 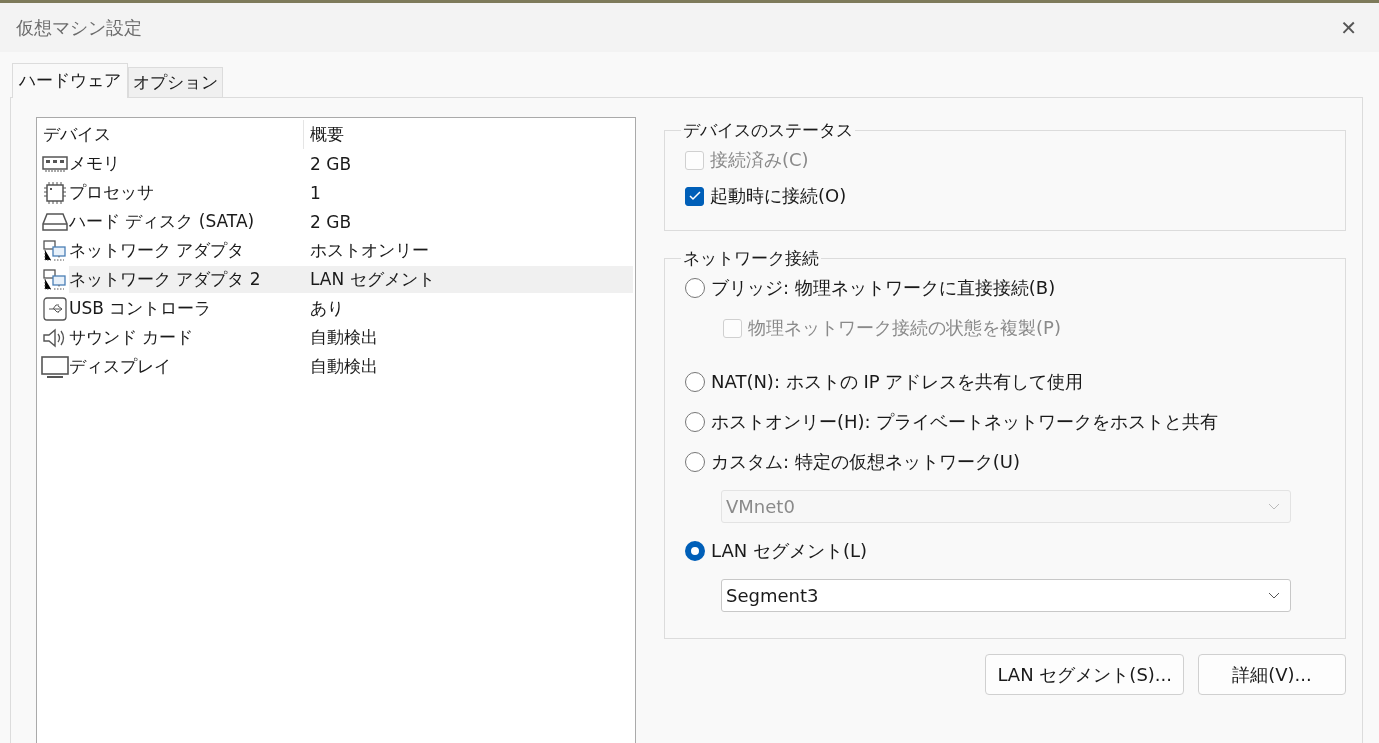 I want to click on column-header: 概要, so click(x=469, y=134).